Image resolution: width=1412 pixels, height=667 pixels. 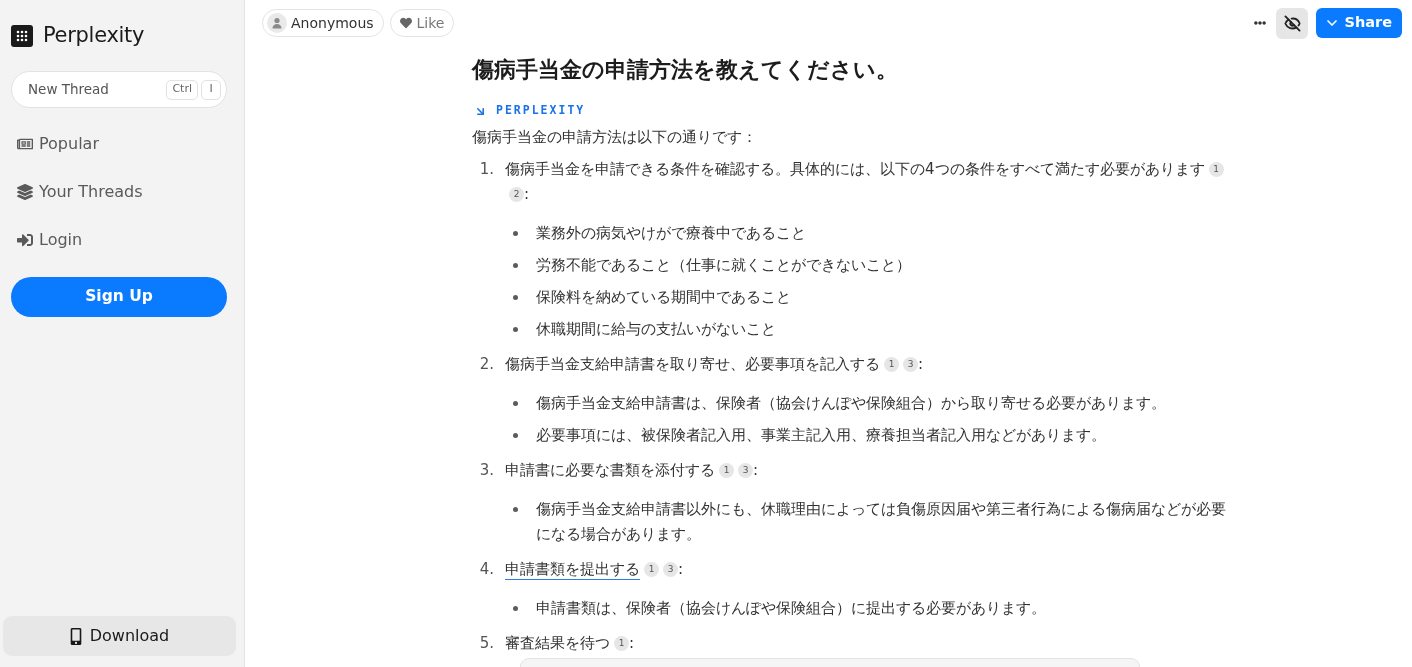 What do you see at coordinates (486, 169) in the screenshot?
I see `step-number: 1.` at bounding box center [486, 169].